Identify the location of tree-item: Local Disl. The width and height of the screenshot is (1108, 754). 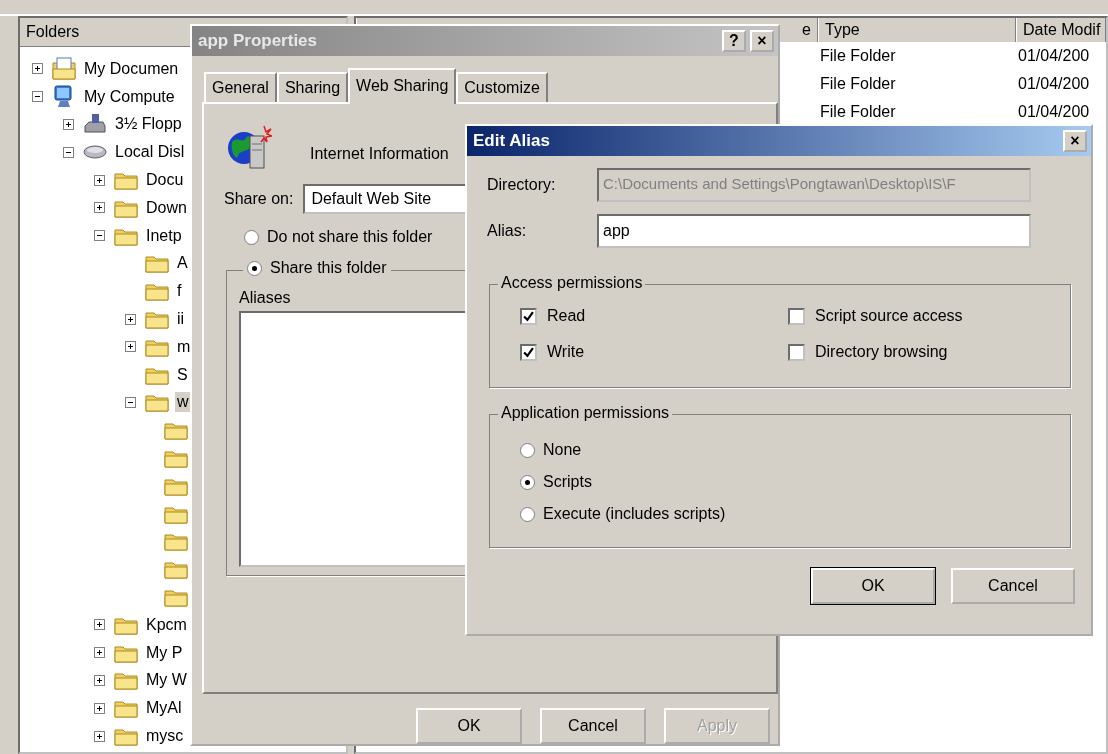
(150, 152).